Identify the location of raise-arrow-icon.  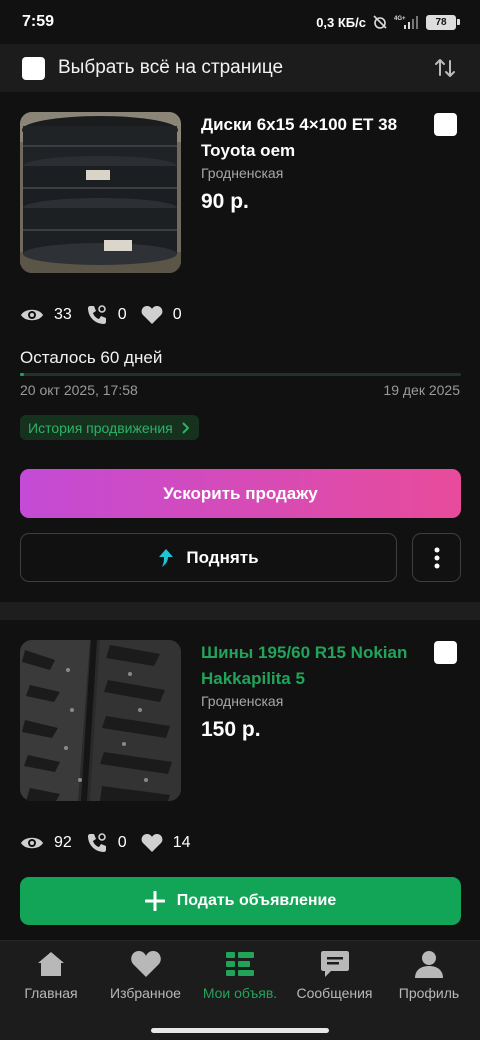
(166, 557).